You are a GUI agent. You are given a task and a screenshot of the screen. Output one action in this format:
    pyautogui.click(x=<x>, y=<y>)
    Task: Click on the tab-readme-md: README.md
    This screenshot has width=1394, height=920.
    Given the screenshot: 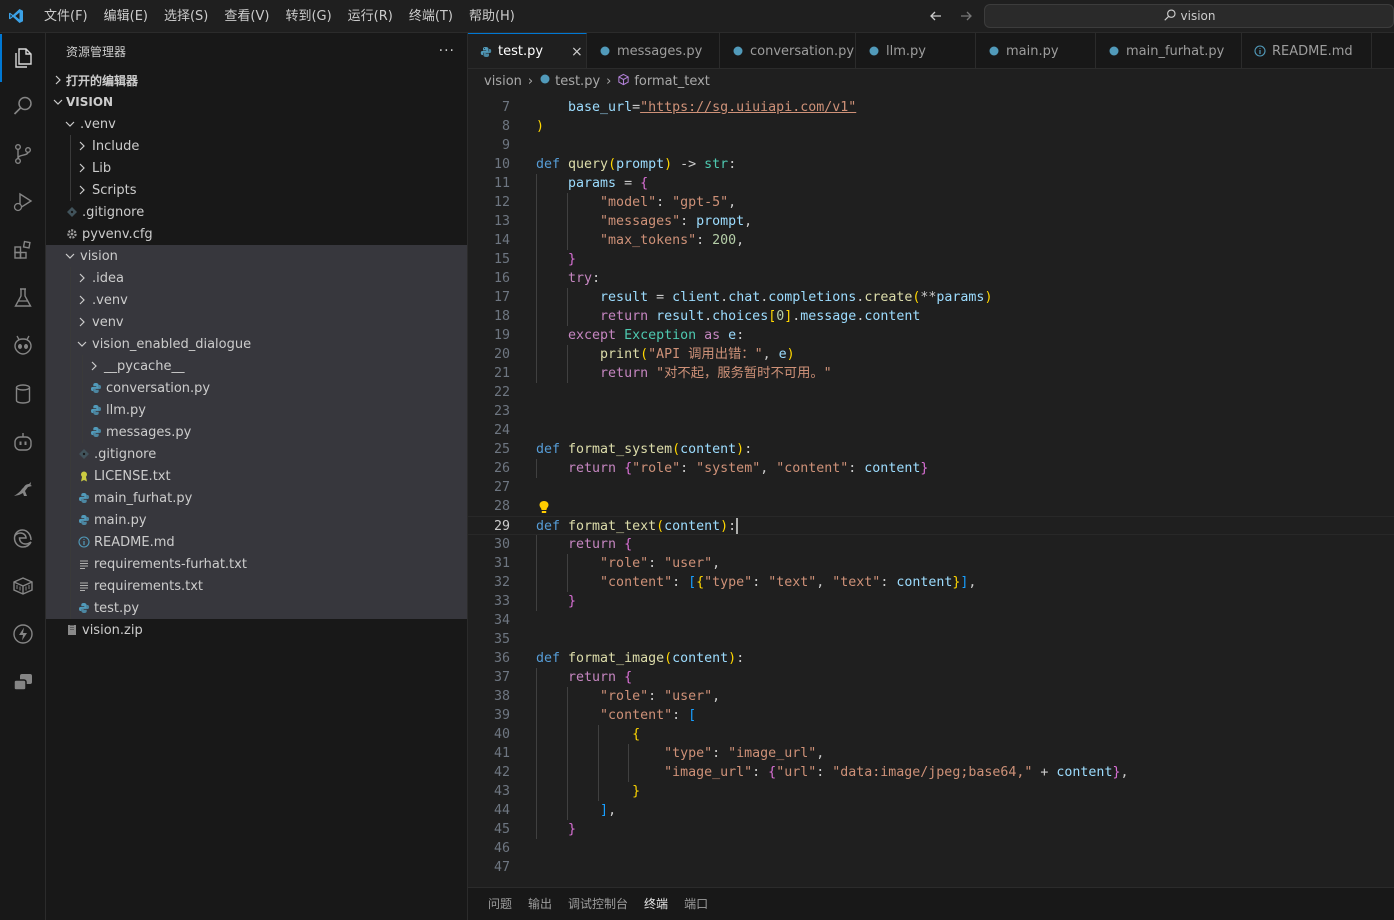 What is the action you would take?
    pyautogui.click(x=1307, y=50)
    